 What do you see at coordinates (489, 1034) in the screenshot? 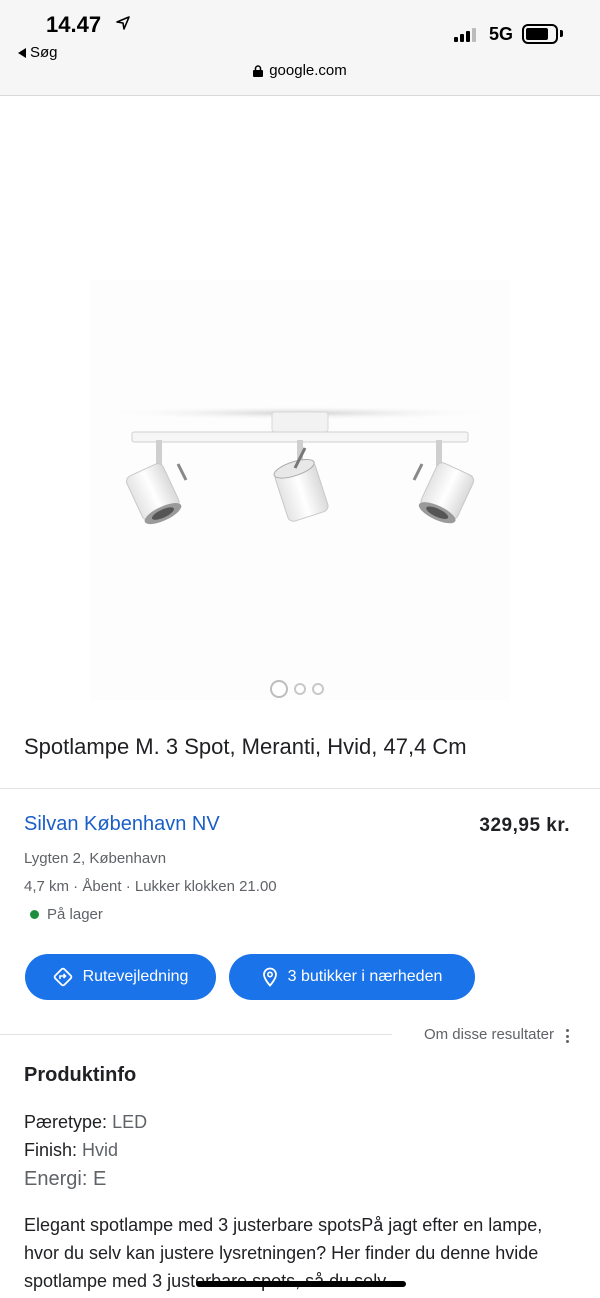
I see `about-results-link: Om disse resultater` at bounding box center [489, 1034].